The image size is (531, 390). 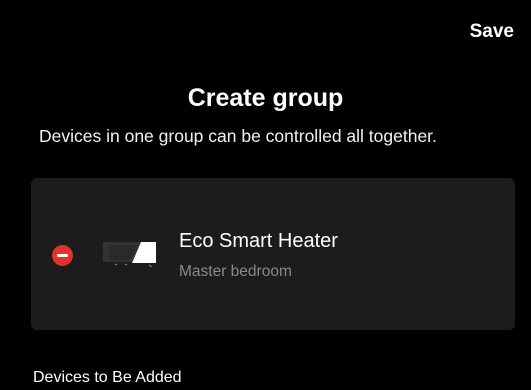 I want to click on minus-icon, so click(x=62, y=255).